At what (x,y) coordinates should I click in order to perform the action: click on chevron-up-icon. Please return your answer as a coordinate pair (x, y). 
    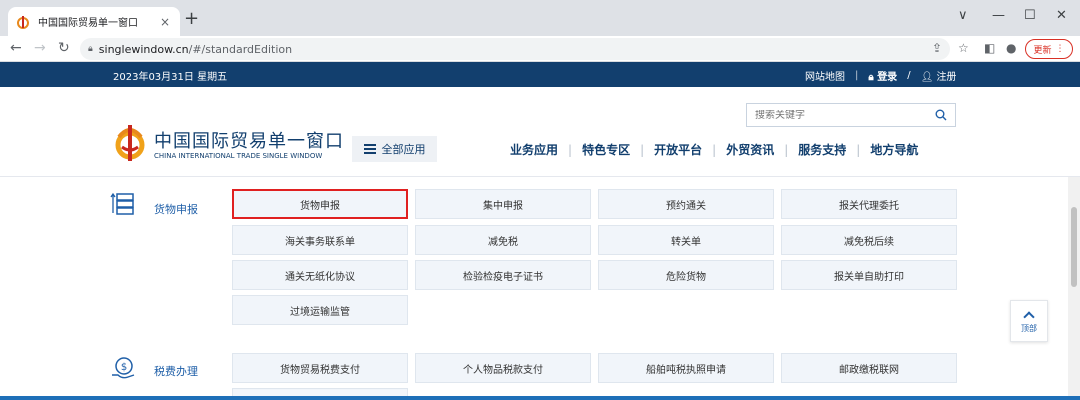
    Looking at the image, I should click on (1029, 316).